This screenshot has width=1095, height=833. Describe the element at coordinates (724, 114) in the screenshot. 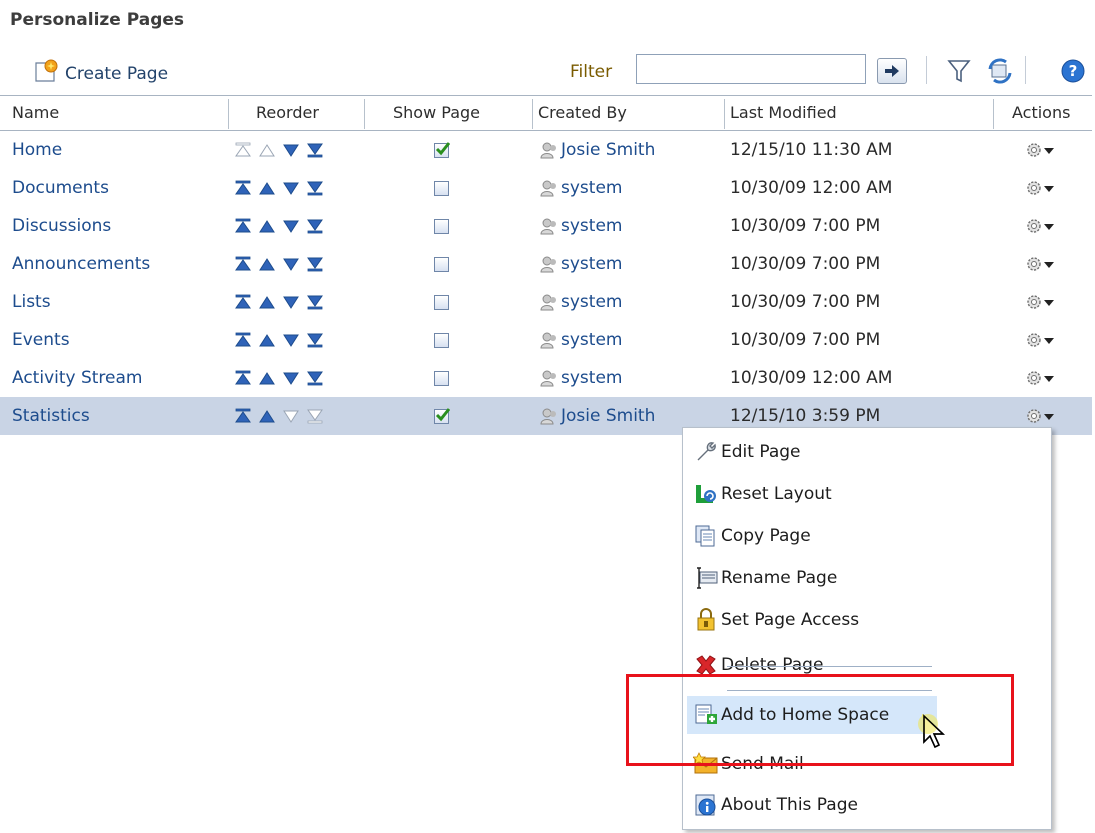

I see `column-divider` at that location.